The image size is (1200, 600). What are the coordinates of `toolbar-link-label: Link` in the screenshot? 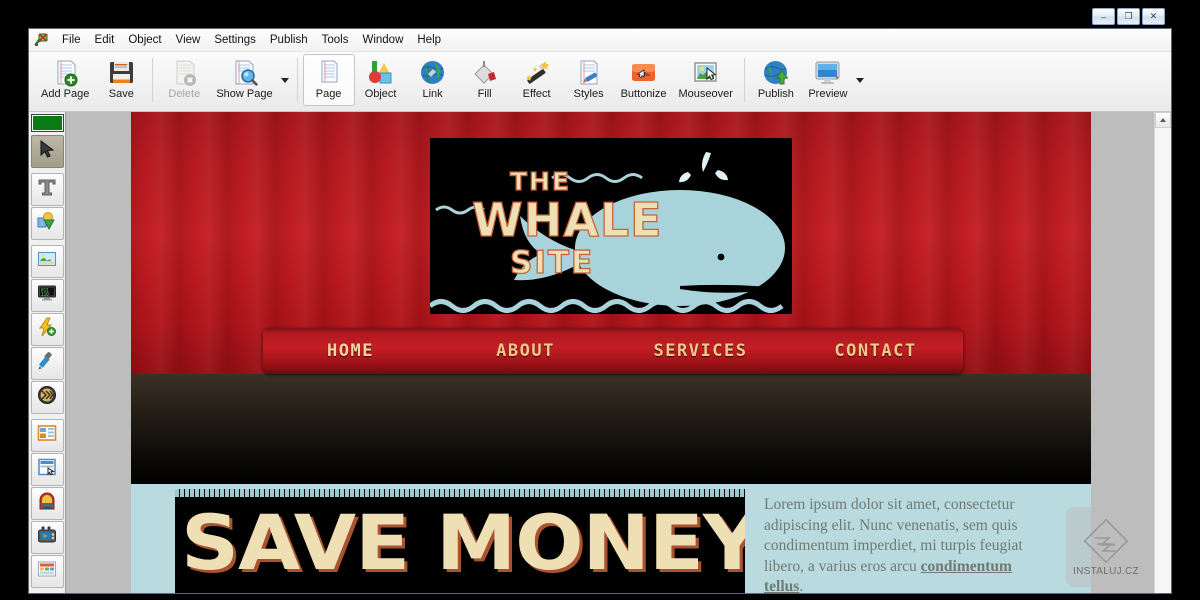 It's located at (432, 94).